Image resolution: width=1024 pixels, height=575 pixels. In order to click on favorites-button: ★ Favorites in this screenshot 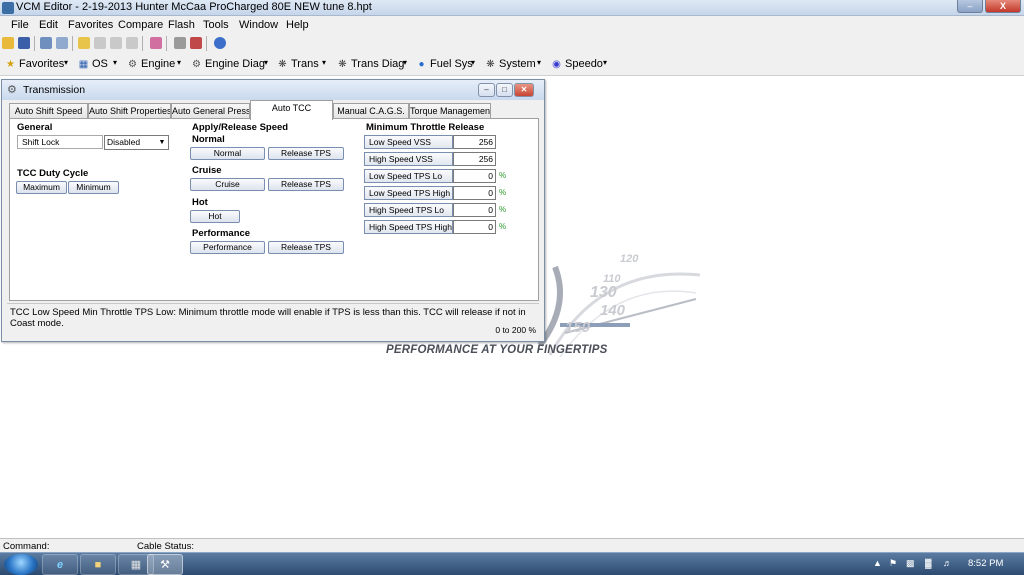, I will do `click(34, 64)`.